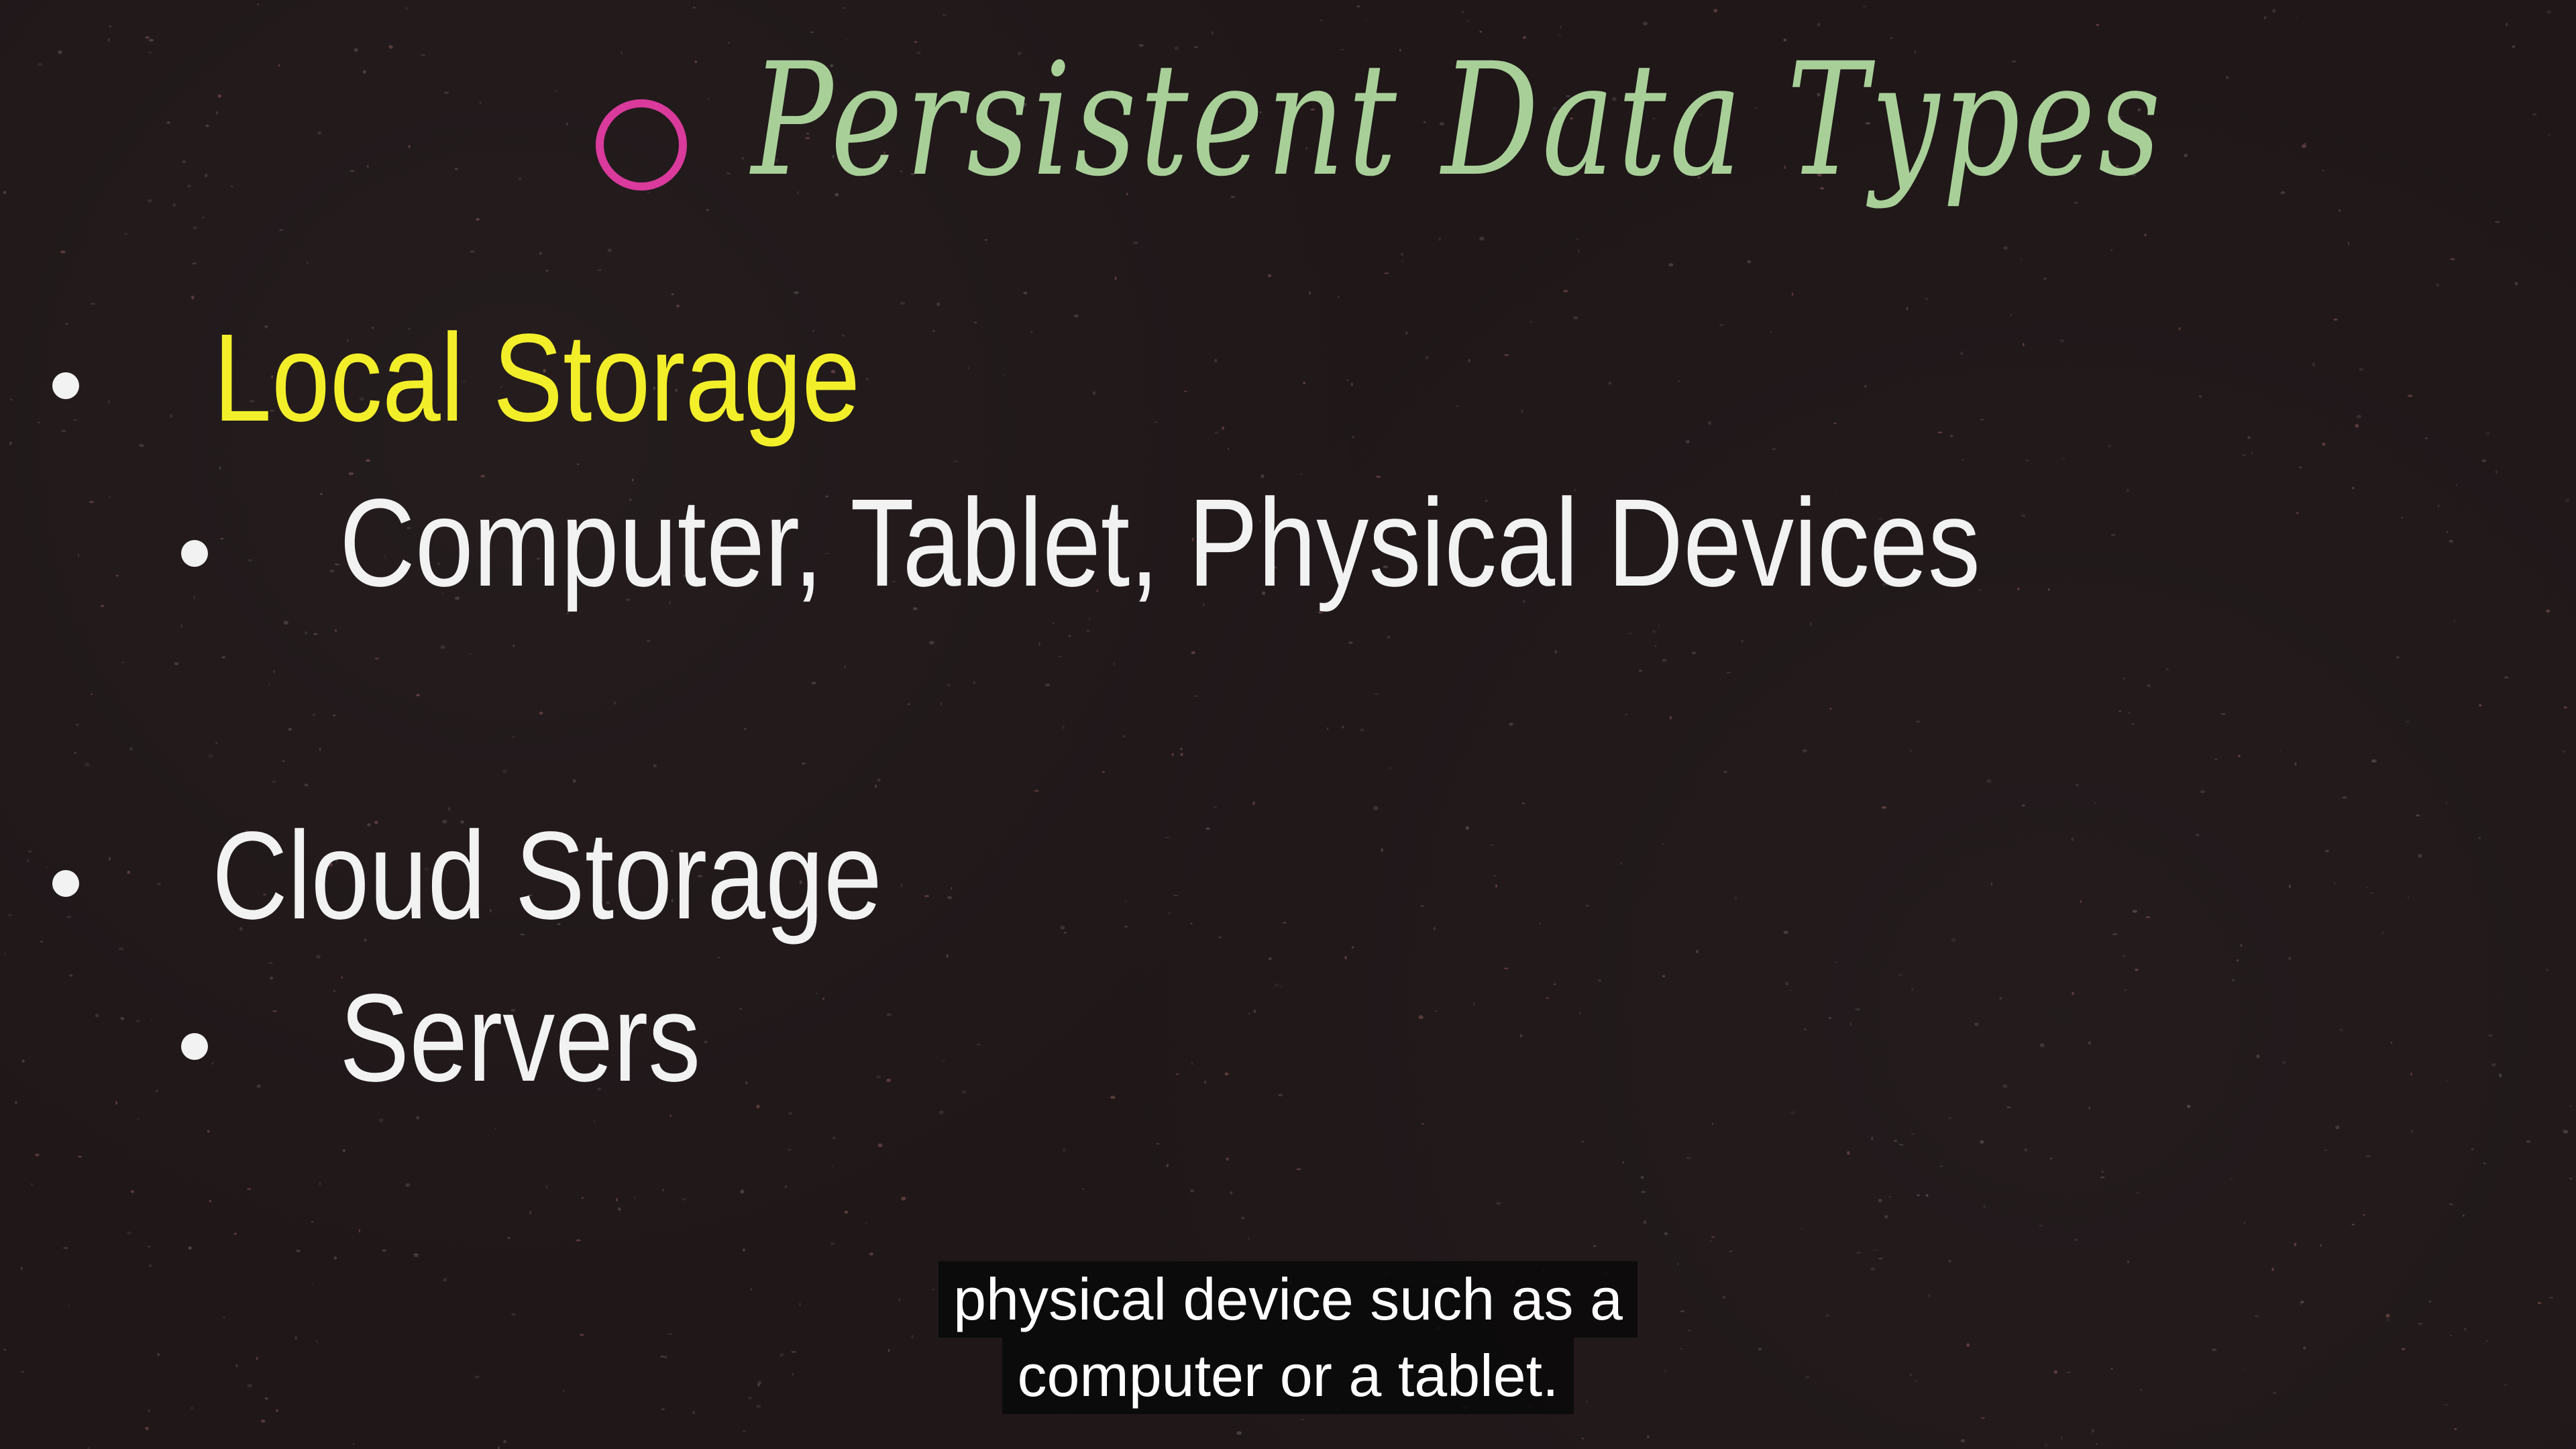  Describe the element at coordinates (1288, 1376) in the screenshot. I see `caption-line: computer or a tablet.` at that location.